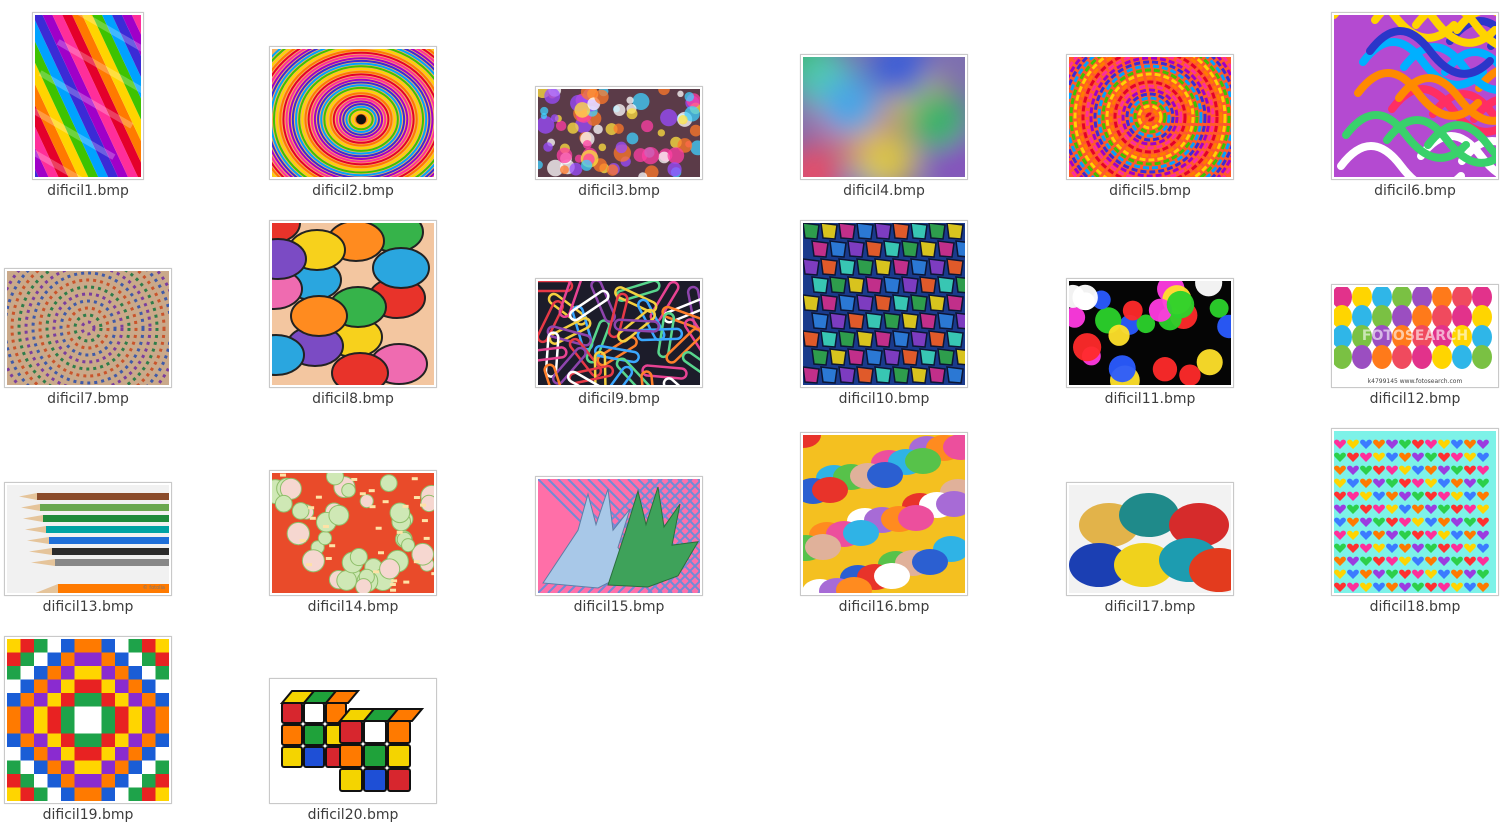 Image resolution: width=1503 pixels, height=822 pixels. What do you see at coordinates (1415, 191) in the screenshot?
I see `file-name-label: dificil6.bmp` at bounding box center [1415, 191].